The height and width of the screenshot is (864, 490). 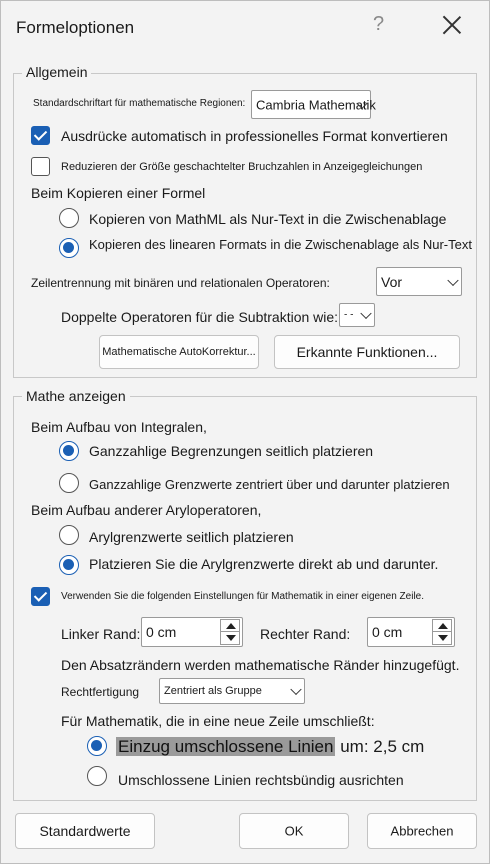 I want to click on nary-direct-radio, so click(x=69, y=565).